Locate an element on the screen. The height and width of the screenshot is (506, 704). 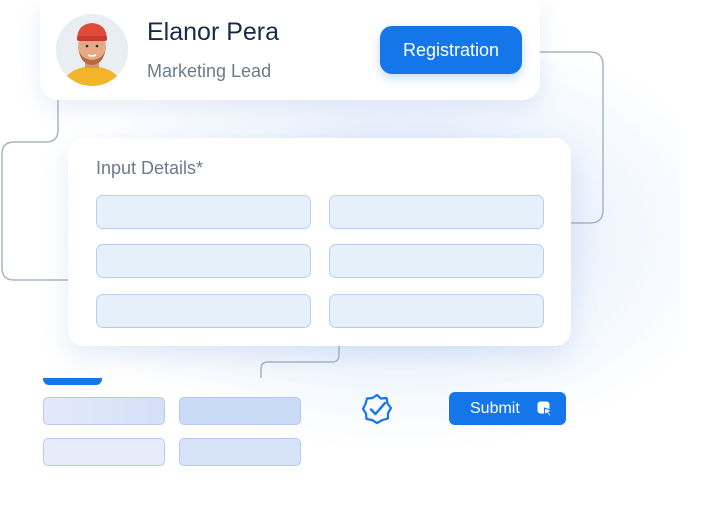
submit-button: Submit is located at coordinates (507, 408).